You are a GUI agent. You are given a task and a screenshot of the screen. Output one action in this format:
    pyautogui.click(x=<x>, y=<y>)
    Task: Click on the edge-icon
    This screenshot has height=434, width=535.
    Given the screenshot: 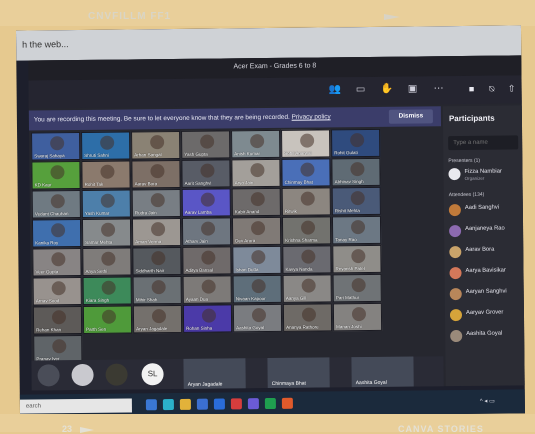 What is the action you would take?
    pyautogui.click(x=168, y=405)
    